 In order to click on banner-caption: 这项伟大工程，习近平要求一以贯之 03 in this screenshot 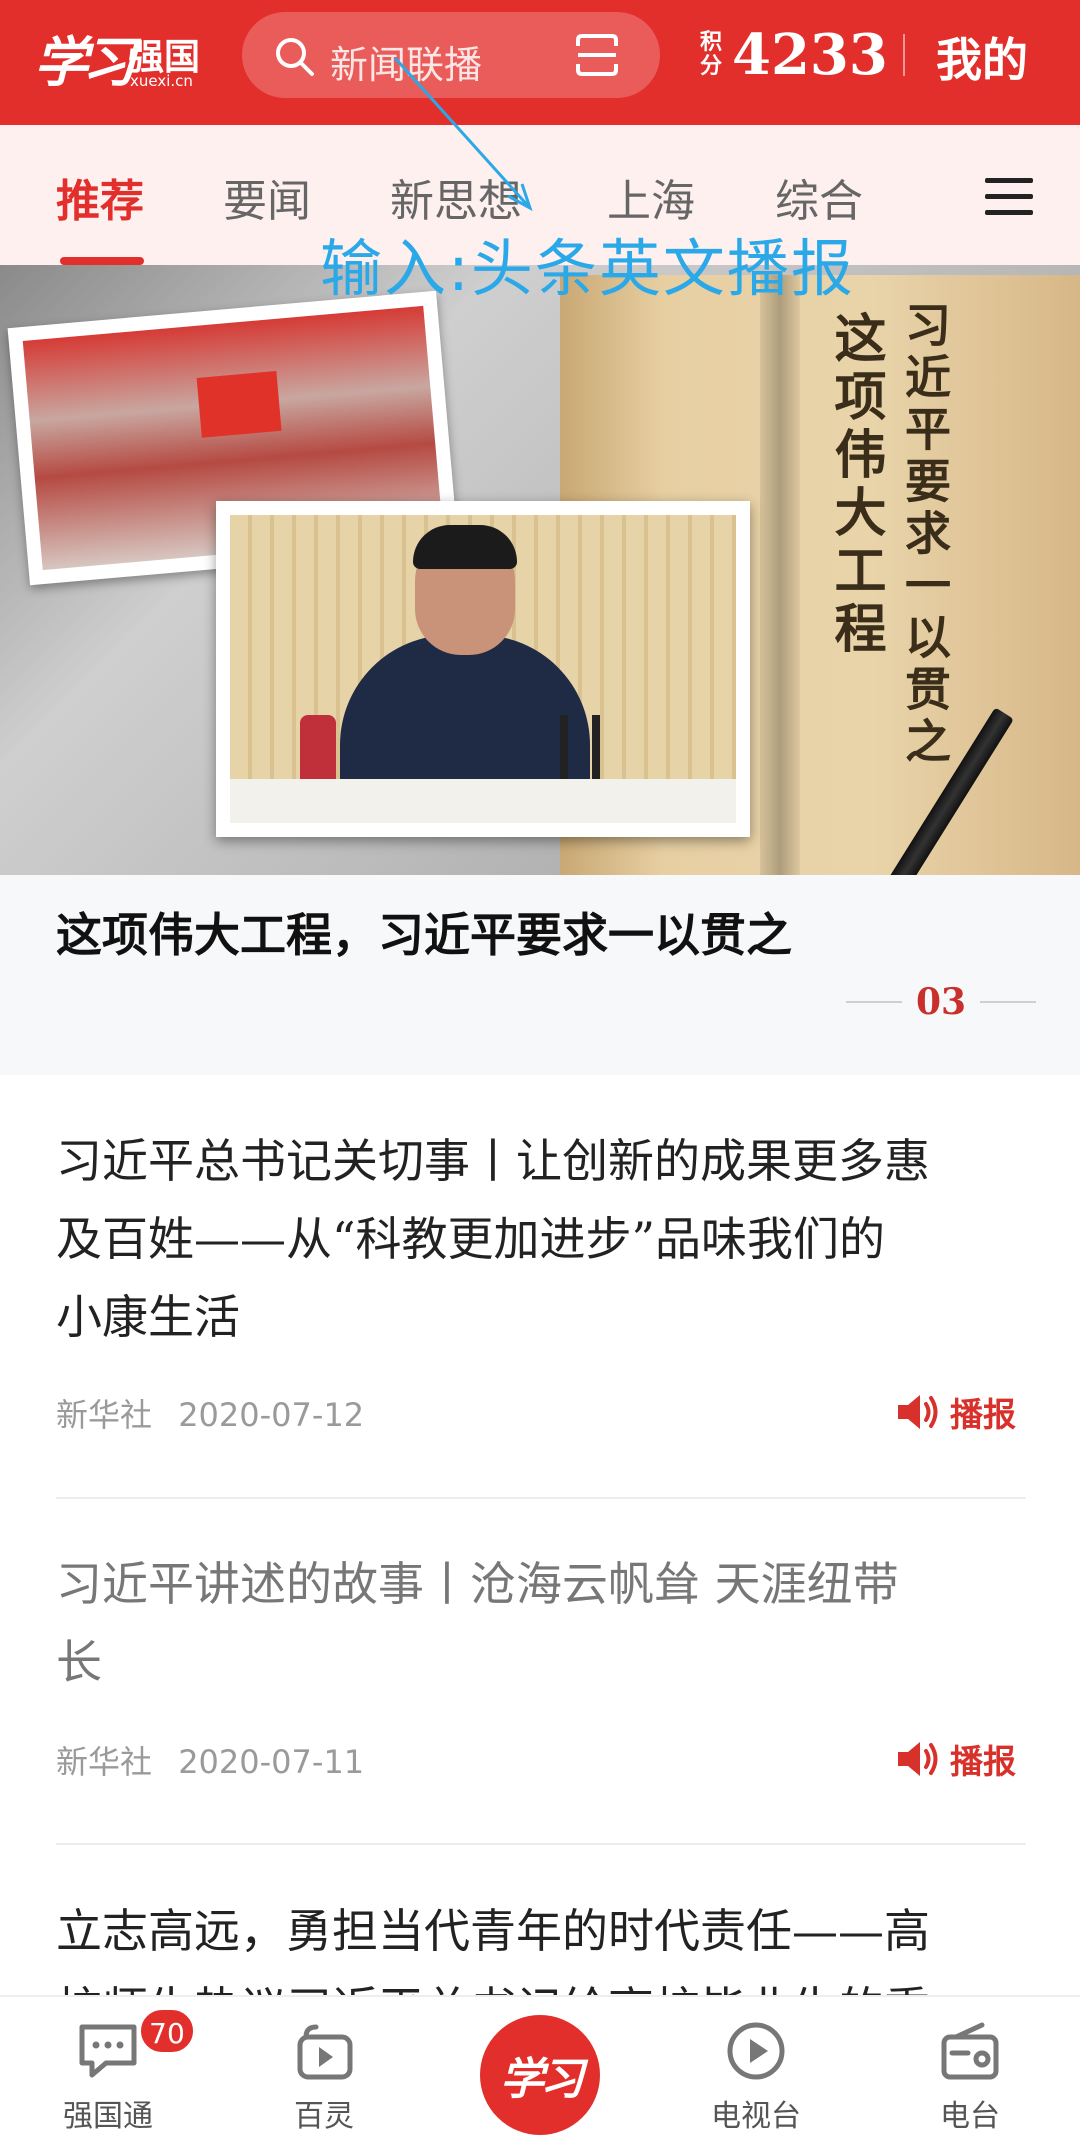, I will do `click(540, 975)`.